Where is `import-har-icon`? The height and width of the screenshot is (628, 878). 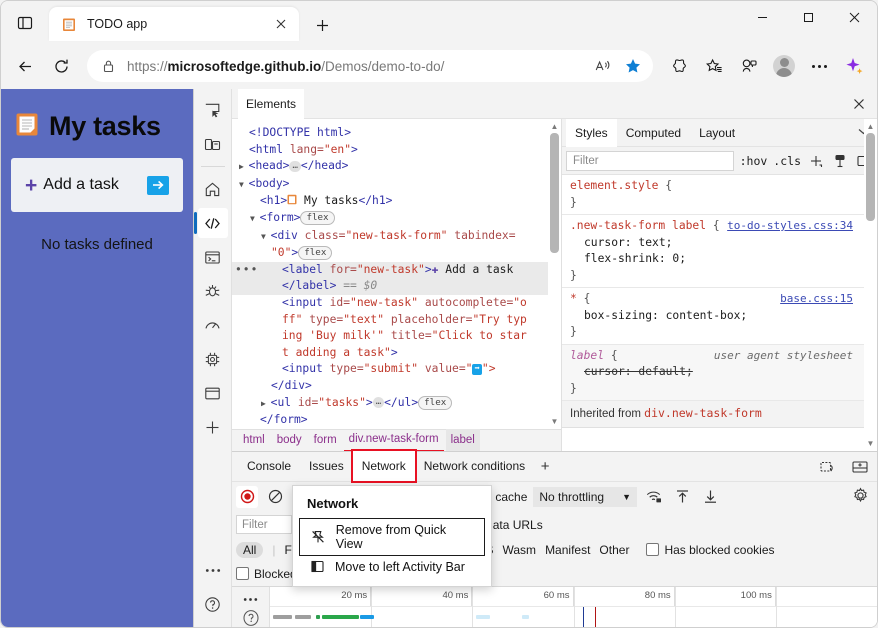
import-har-icon is located at coordinates (682, 497).